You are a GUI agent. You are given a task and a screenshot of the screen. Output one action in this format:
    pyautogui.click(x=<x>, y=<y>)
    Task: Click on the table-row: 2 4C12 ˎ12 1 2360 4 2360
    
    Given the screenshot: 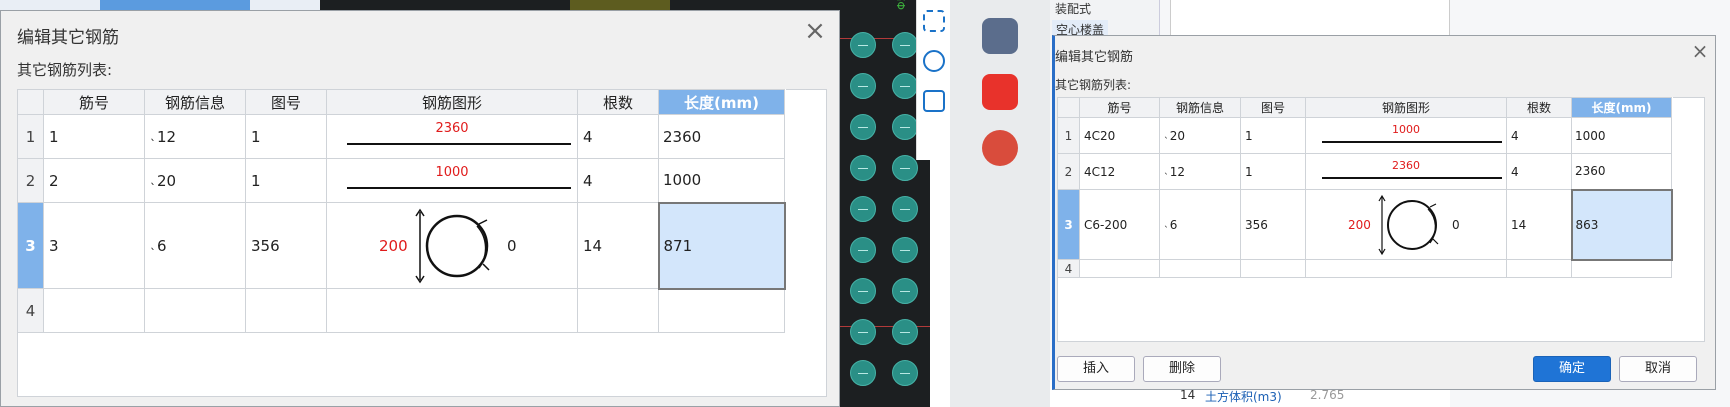 What is the action you would take?
    pyautogui.click(x=1364, y=171)
    